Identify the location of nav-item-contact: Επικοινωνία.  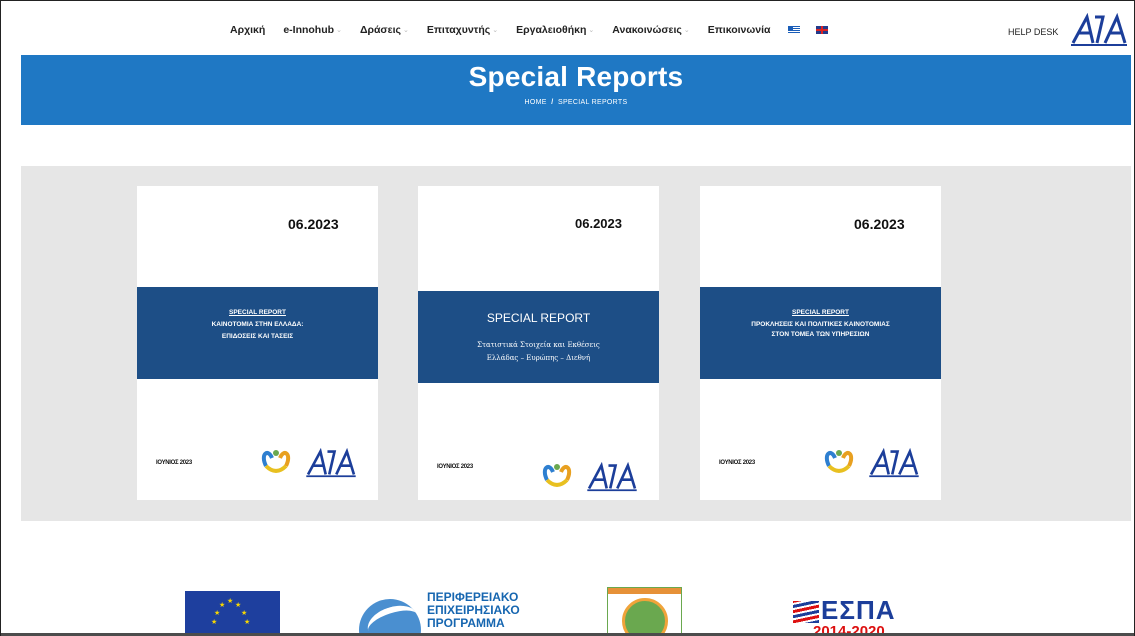
(739, 30).